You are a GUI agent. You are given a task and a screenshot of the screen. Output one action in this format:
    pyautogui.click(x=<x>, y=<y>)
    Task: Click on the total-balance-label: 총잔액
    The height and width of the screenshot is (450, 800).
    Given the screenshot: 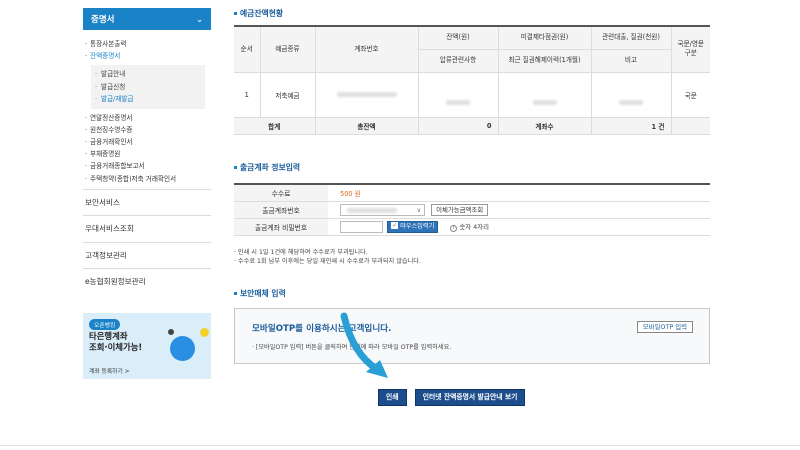 What is the action you would take?
    pyautogui.click(x=366, y=125)
    